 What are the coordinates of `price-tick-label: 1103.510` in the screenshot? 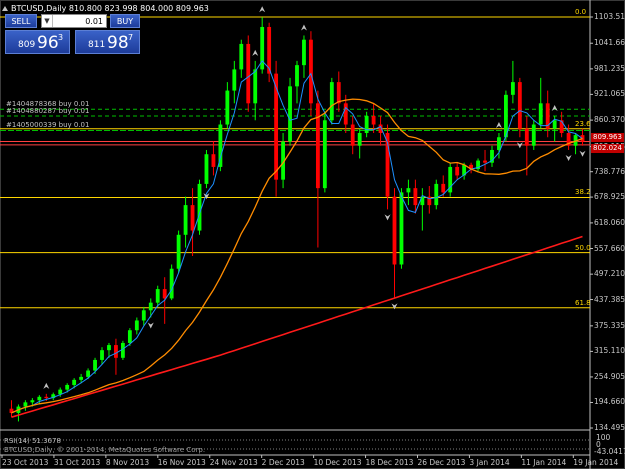 It's located at (609, 16).